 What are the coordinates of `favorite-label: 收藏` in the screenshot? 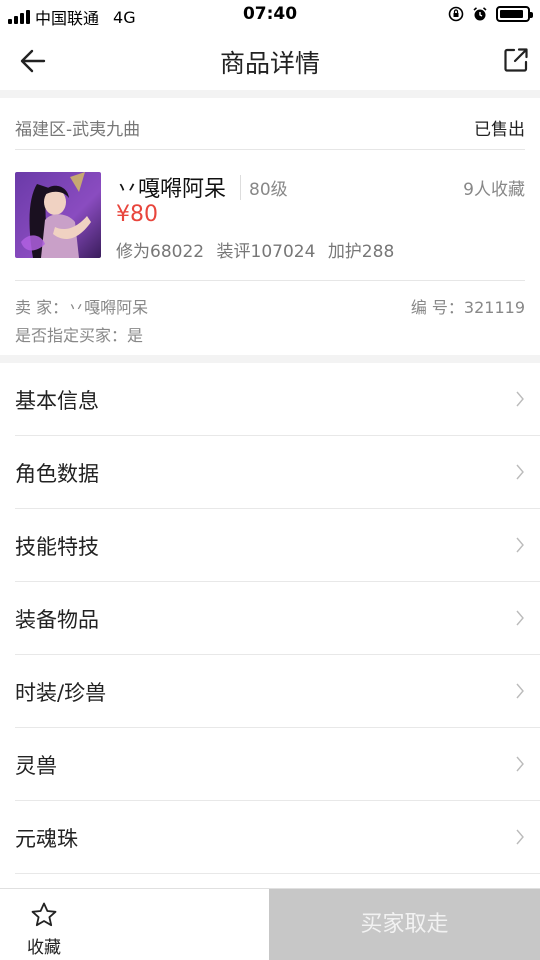 It's located at (44, 948).